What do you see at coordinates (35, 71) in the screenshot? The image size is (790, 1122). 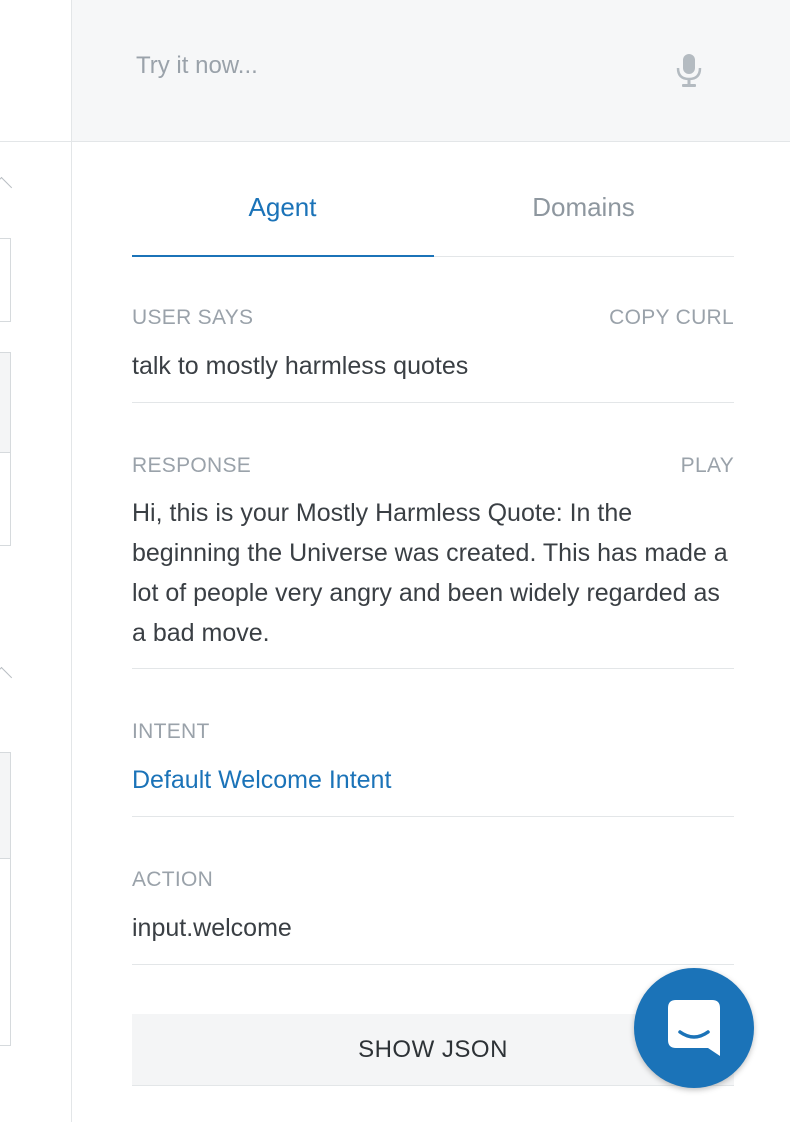 I see `left-panel-header` at bounding box center [35, 71].